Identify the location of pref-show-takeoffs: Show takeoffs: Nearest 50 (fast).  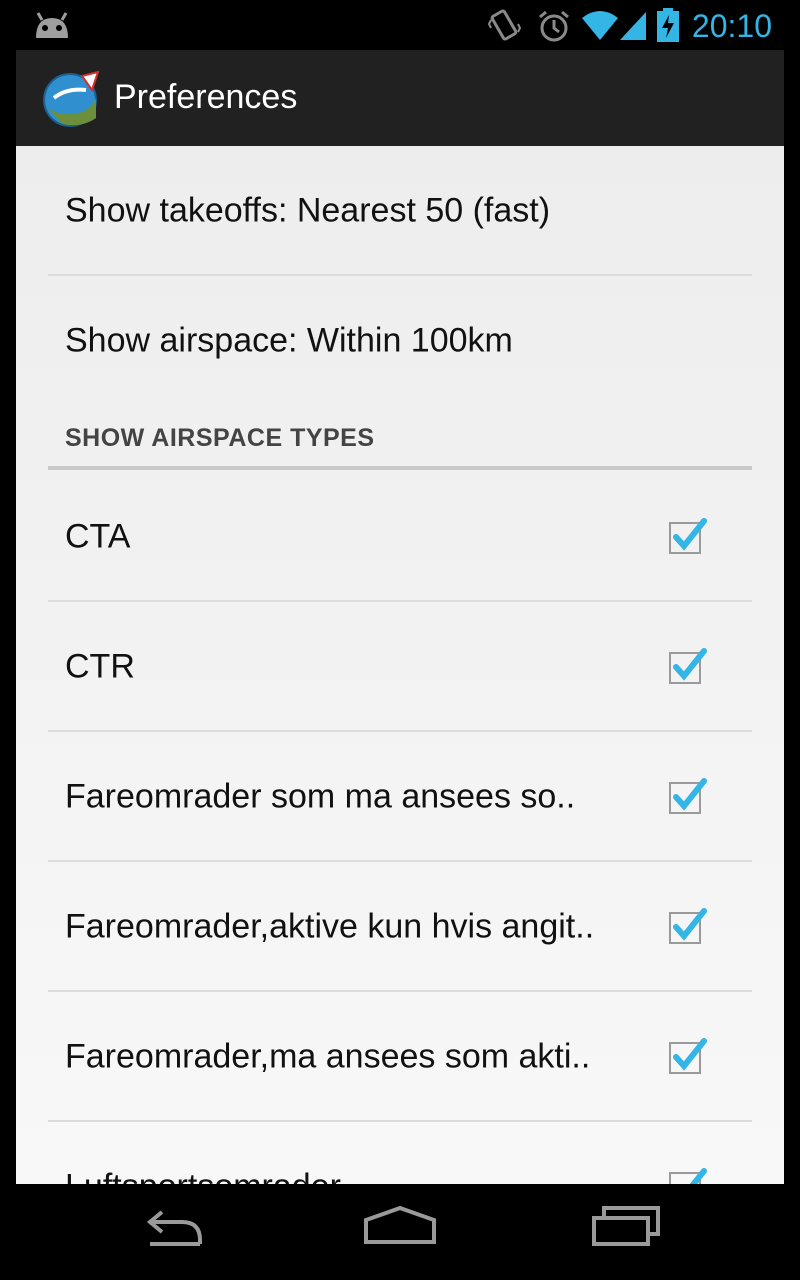
(400, 211).